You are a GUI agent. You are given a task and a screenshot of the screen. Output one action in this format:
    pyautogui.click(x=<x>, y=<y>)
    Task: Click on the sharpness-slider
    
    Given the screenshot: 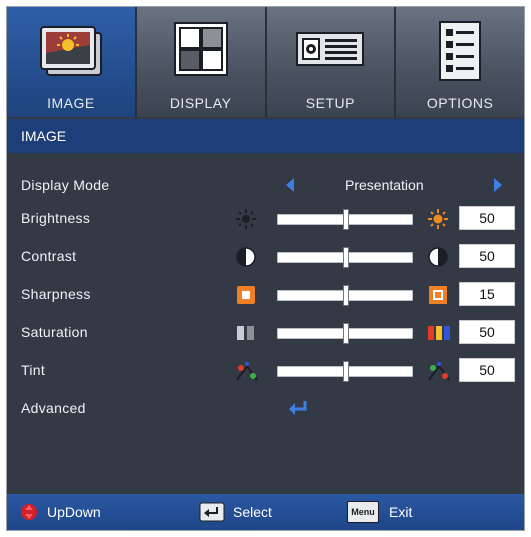 What is the action you would take?
    pyautogui.click(x=345, y=295)
    